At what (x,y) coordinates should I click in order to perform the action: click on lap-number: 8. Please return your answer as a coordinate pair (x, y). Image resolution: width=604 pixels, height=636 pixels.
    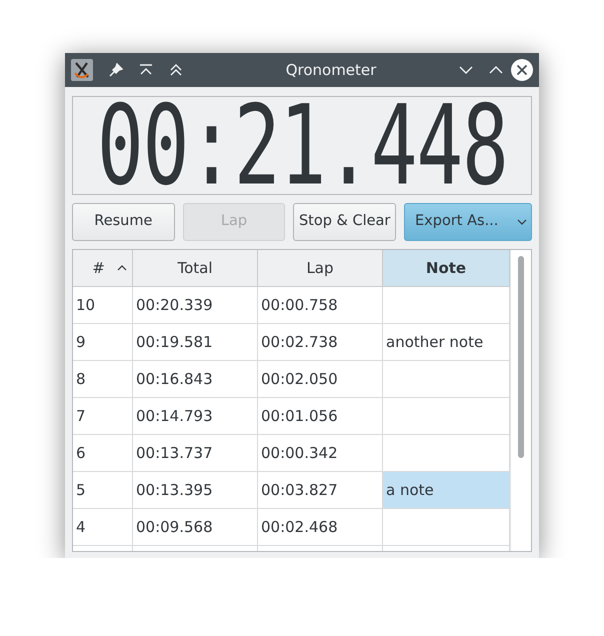
    Looking at the image, I should click on (81, 379).